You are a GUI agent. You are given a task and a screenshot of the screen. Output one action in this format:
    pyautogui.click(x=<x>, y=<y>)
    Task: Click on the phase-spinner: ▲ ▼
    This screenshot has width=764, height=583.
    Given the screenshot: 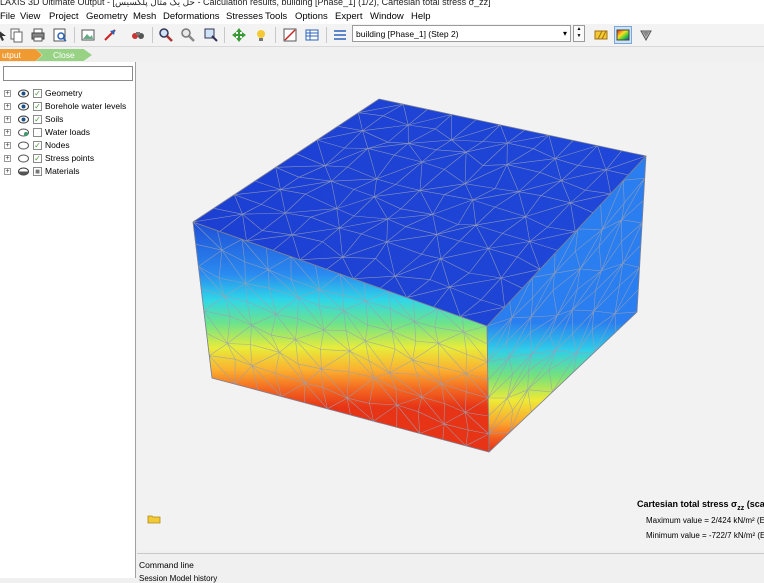 What is the action you would take?
    pyautogui.click(x=579, y=33)
    